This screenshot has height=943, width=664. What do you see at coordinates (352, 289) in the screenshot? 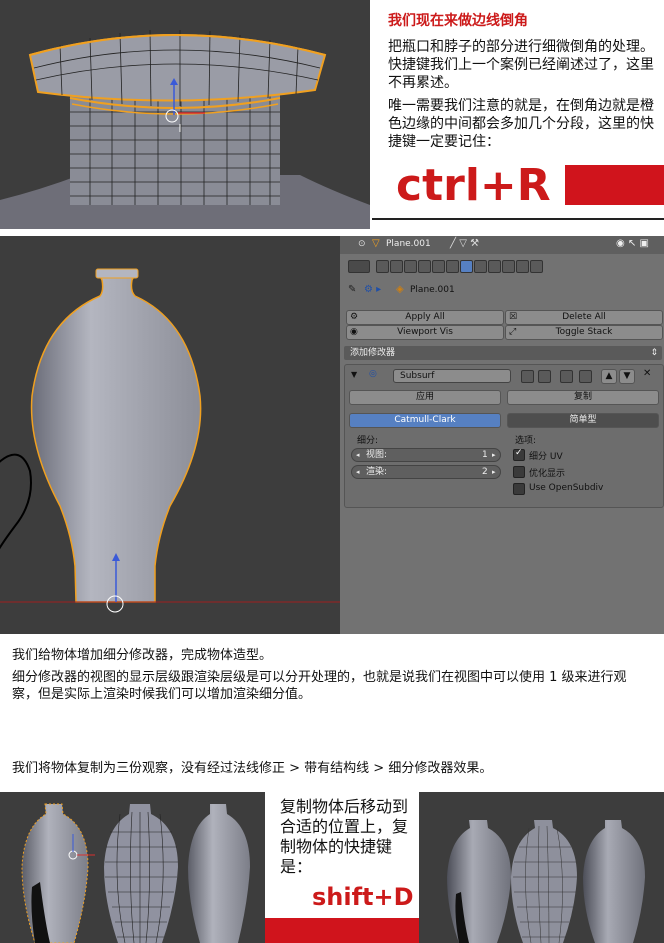
I see `pin-icon: ✎` at bounding box center [352, 289].